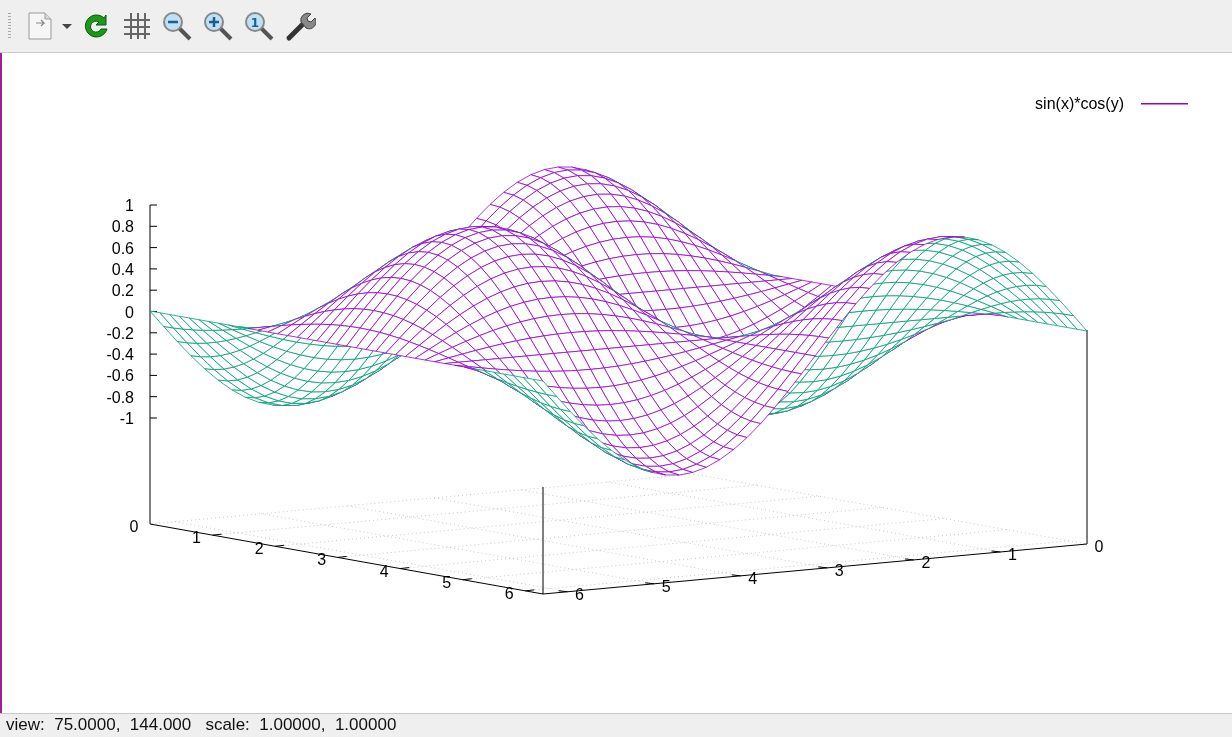 The width and height of the screenshot is (1232, 737). What do you see at coordinates (120, 333) in the screenshot?
I see `z-tick-label: -0.2` at bounding box center [120, 333].